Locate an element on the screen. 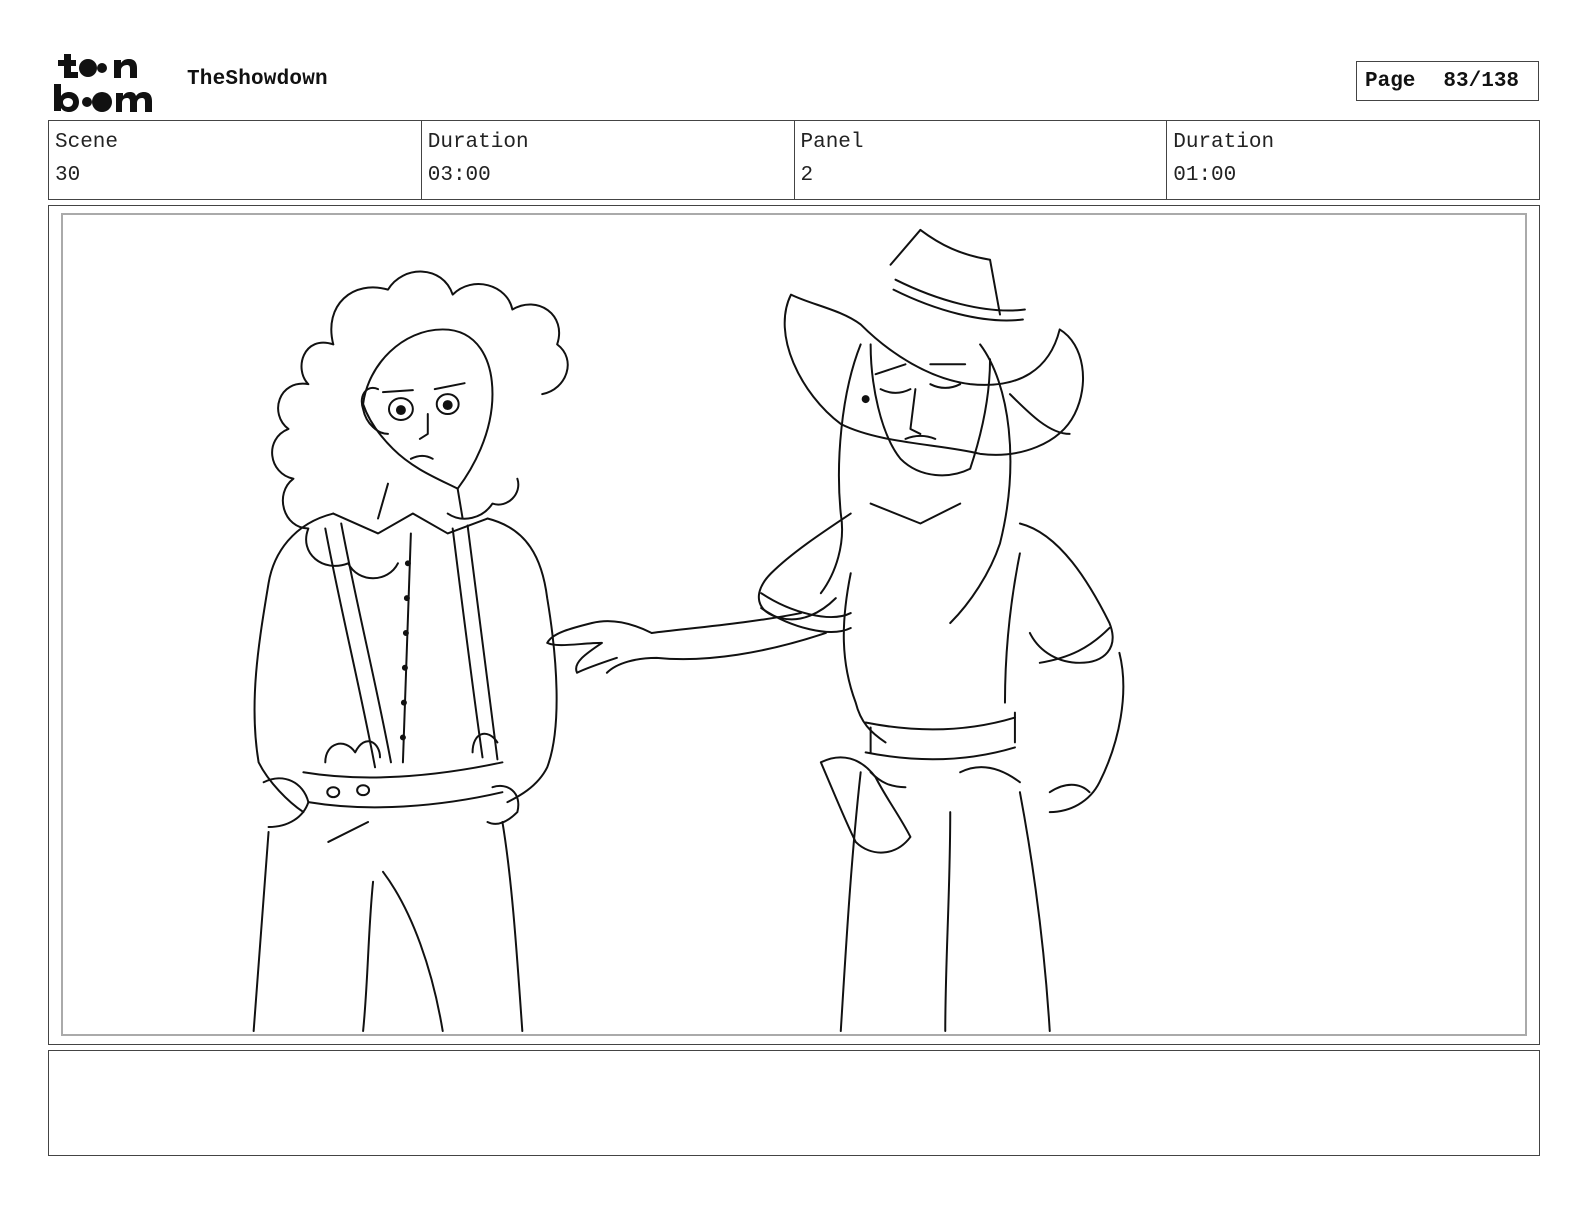 The width and height of the screenshot is (1584, 1224). panel-label: Panel is located at coordinates (832, 142).